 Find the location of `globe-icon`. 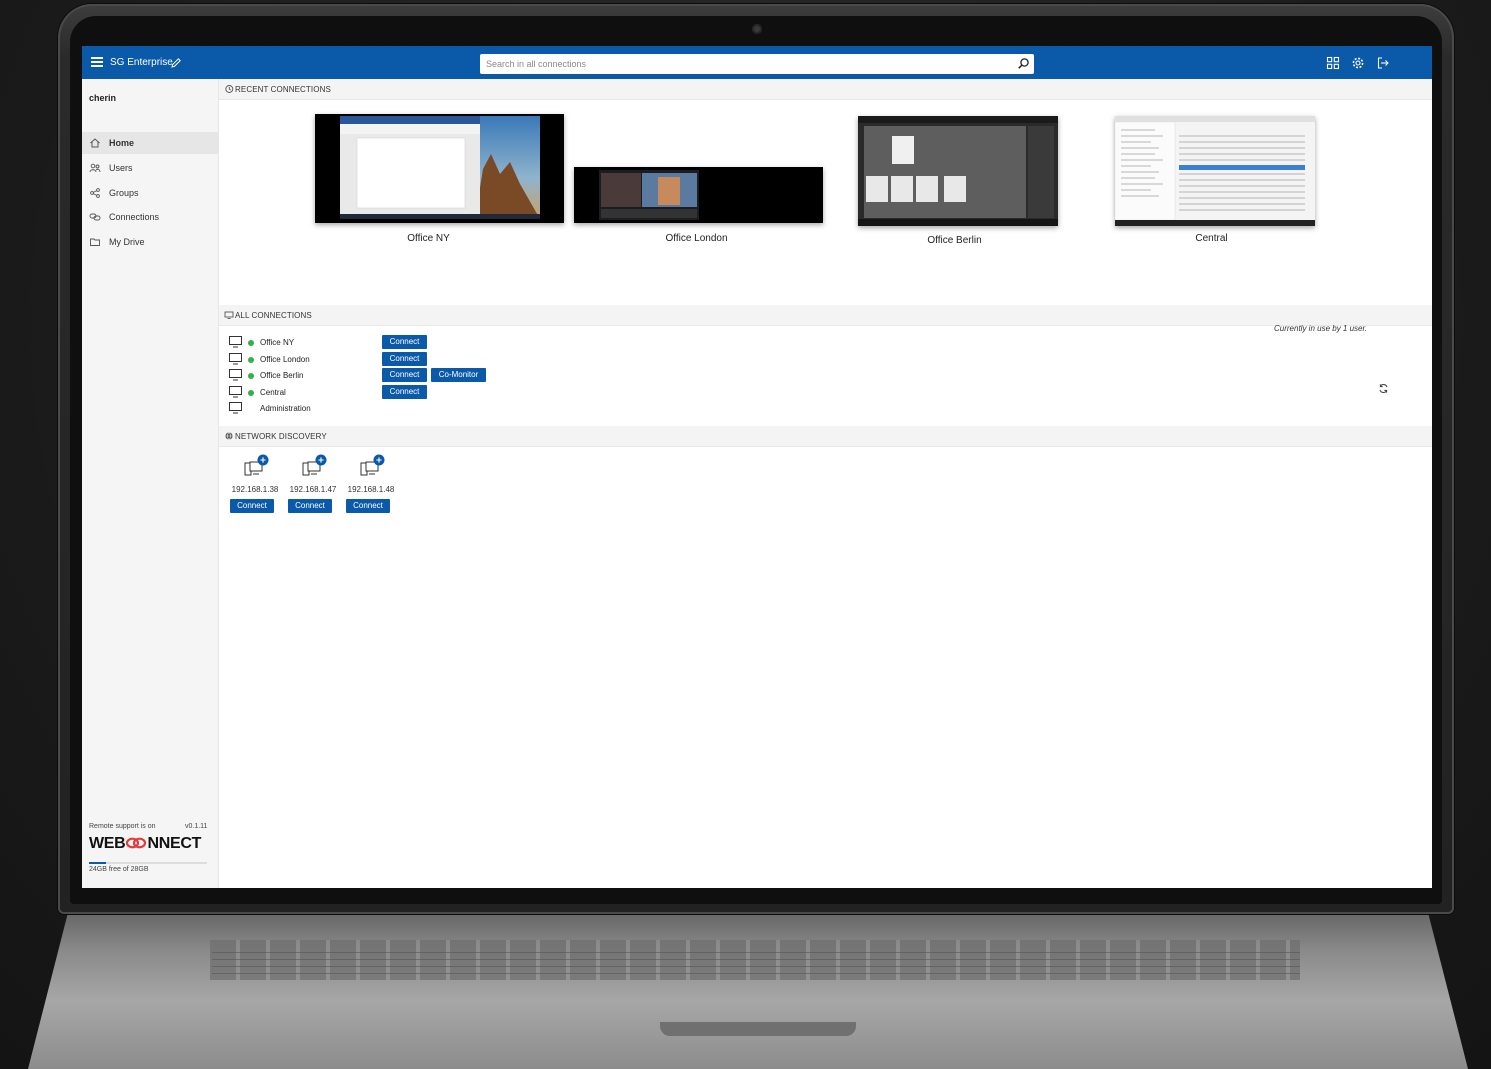

globe-icon is located at coordinates (229, 436).